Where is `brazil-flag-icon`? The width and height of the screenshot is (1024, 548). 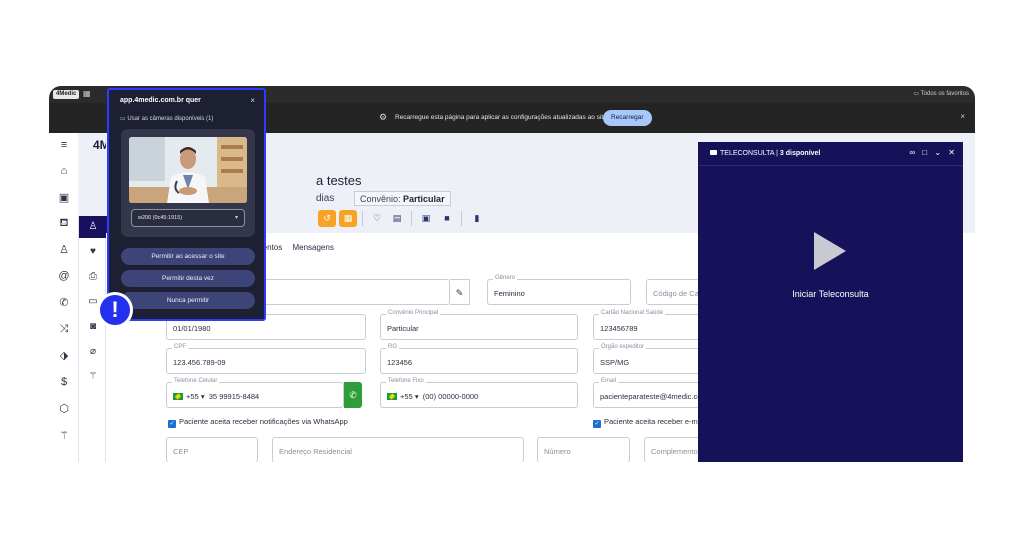
brazil-flag-icon is located at coordinates (392, 396).